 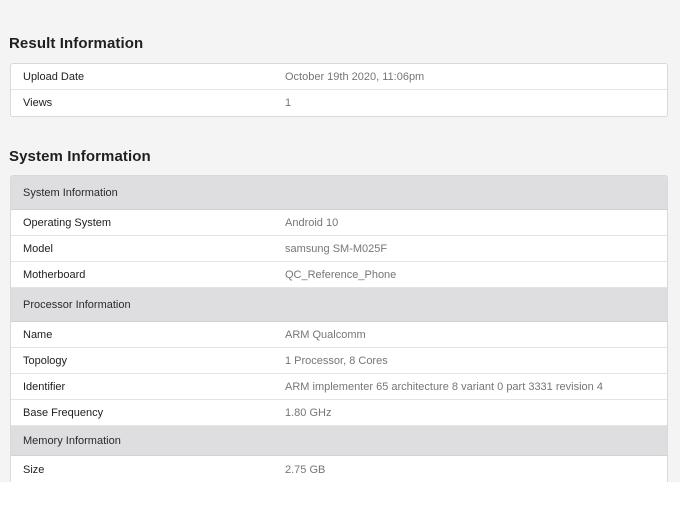 What do you see at coordinates (355, 76) in the screenshot?
I see `row-value: October 19th 2020, 11:06pm` at bounding box center [355, 76].